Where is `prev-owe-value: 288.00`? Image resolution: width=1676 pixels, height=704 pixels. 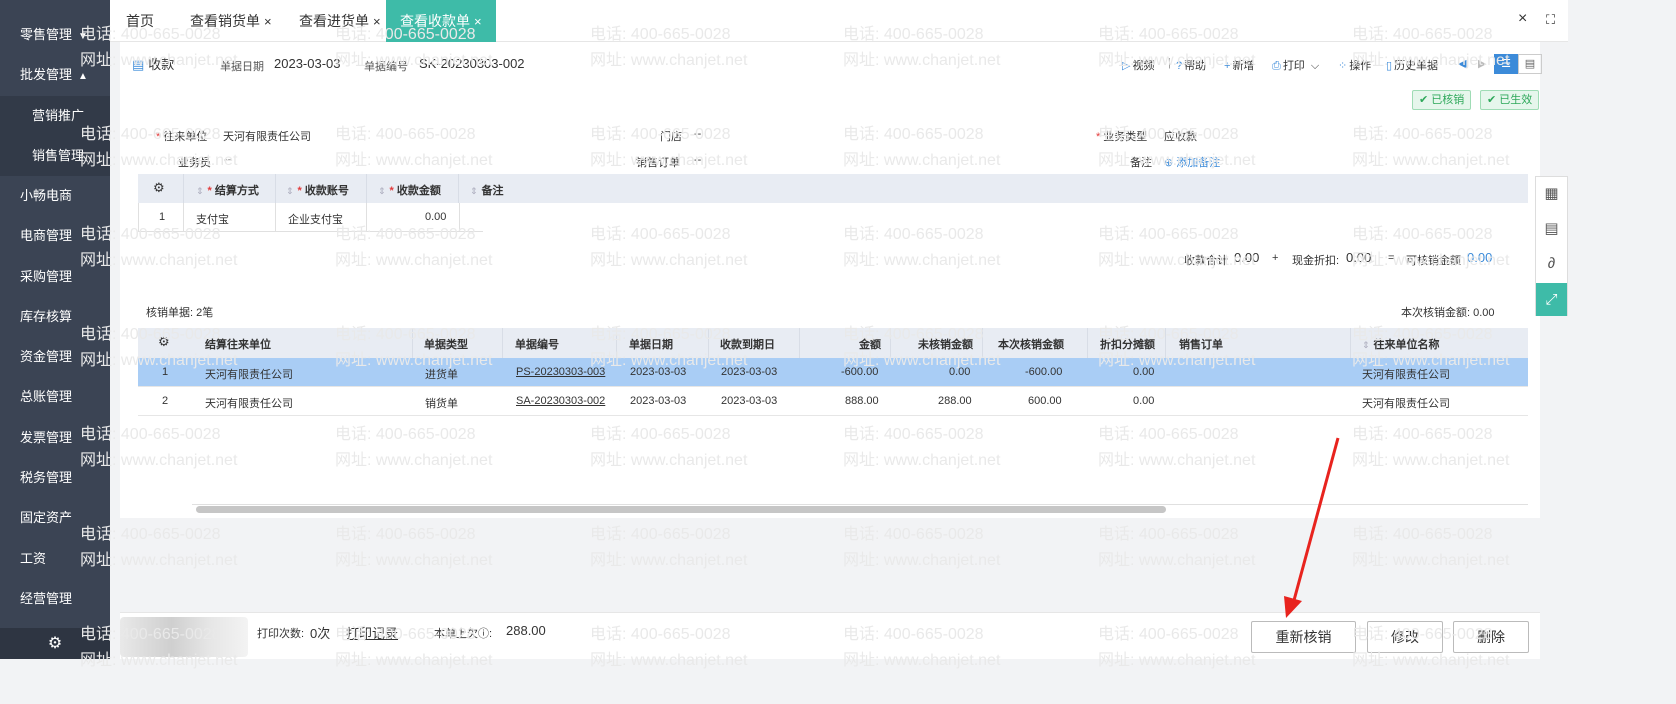 prev-owe-value: 288.00 is located at coordinates (526, 630).